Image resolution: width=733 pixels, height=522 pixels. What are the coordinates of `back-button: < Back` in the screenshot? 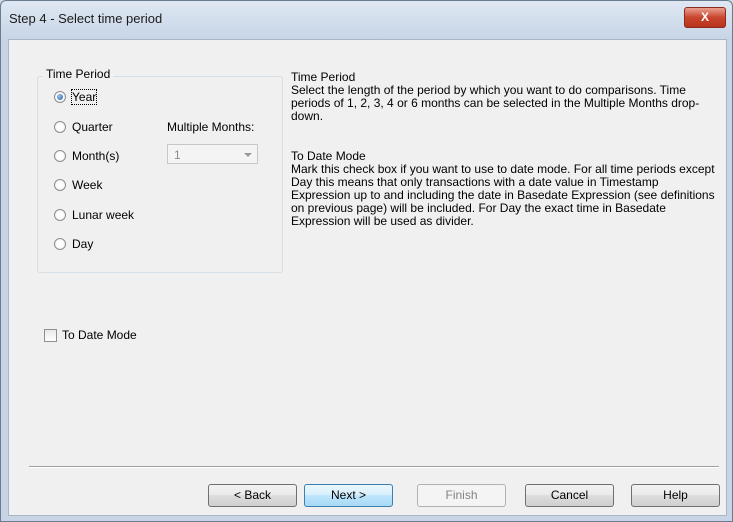 It's located at (252, 495).